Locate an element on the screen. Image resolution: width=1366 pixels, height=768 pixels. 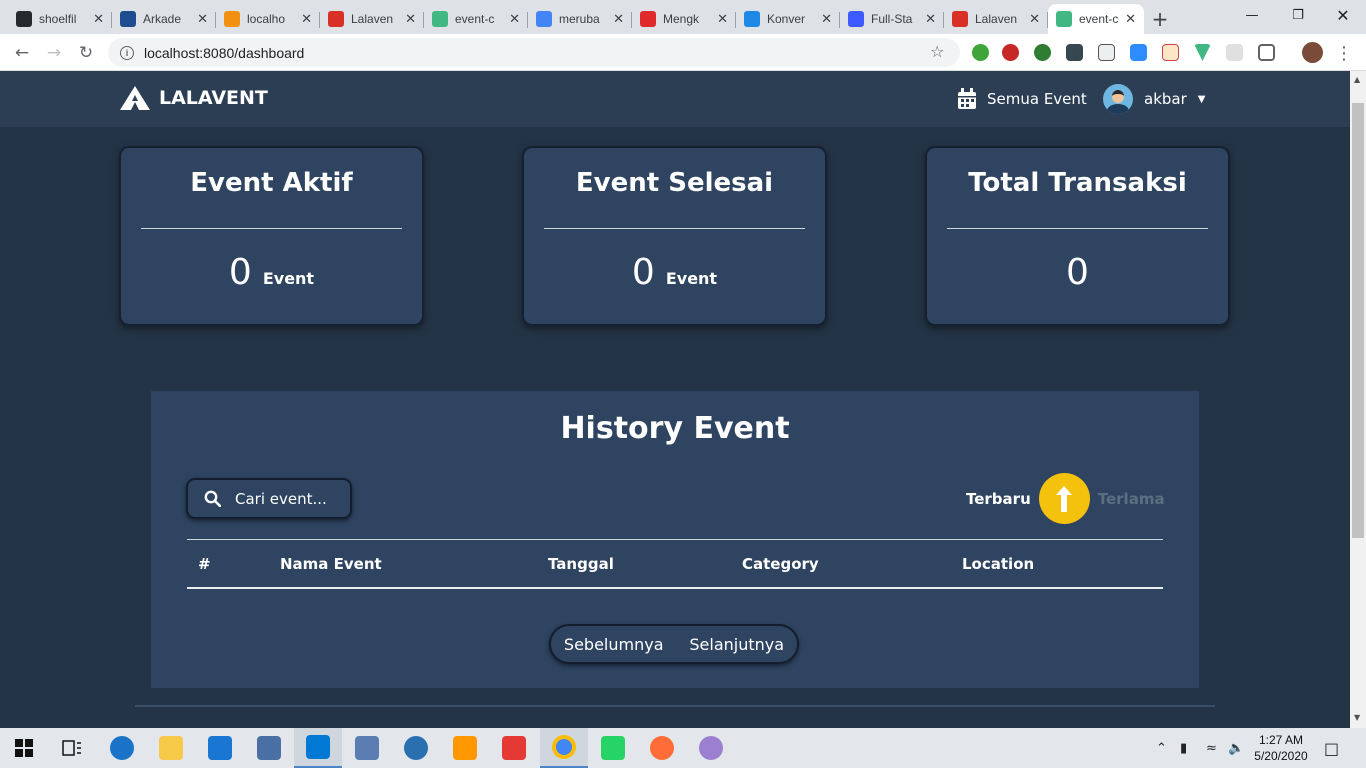
extension-yab-icon is located at coordinates (1010, 52).